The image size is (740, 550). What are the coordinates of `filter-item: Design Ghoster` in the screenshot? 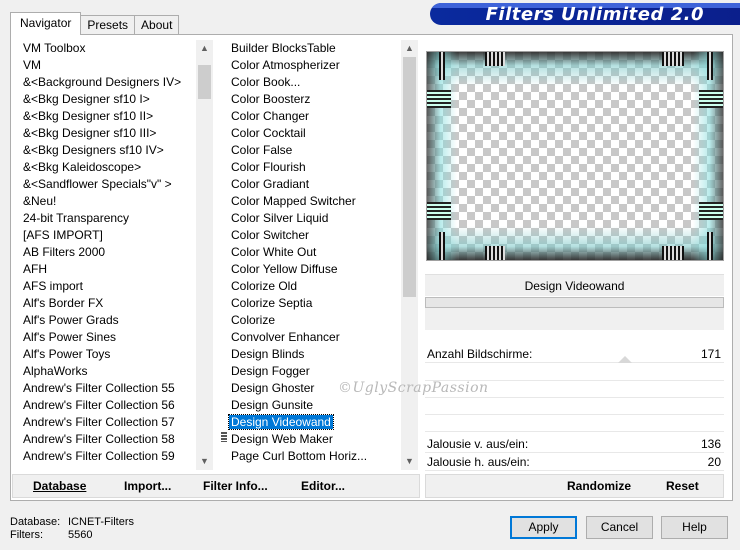 It's located at (270, 388).